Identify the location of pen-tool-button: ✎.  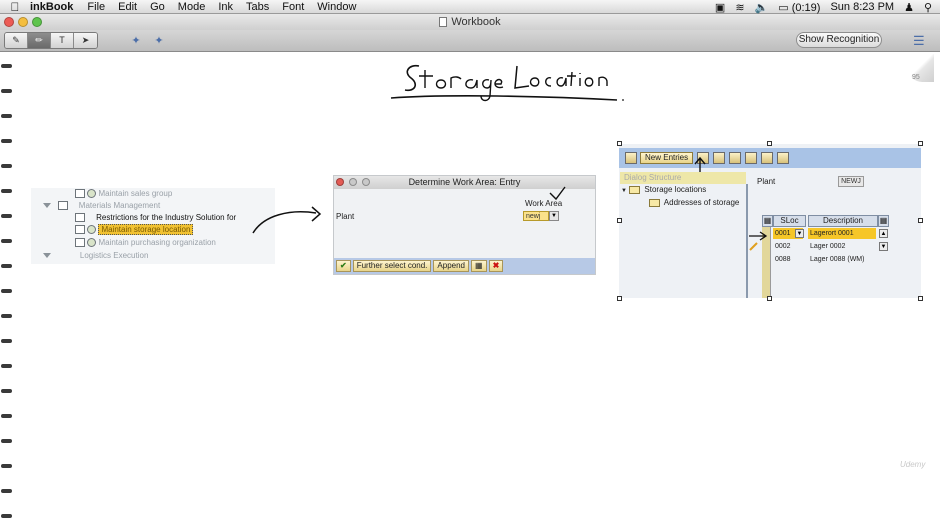
(16, 40).